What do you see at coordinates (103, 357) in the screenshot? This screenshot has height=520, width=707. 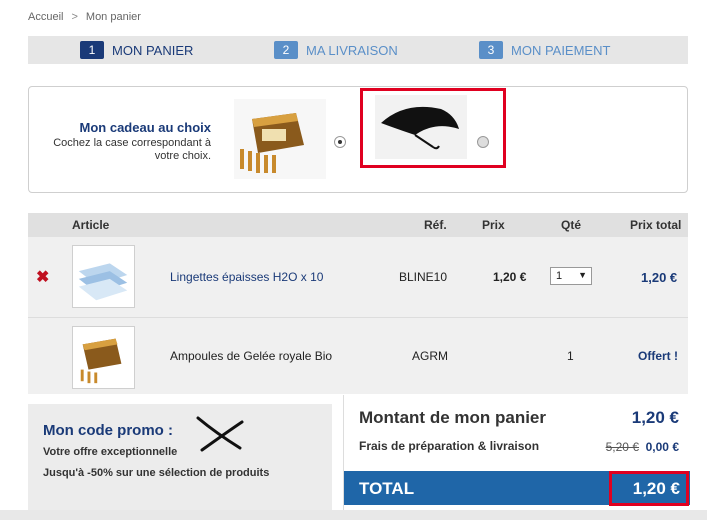 I see `royal-jelly-product-thumbnail` at bounding box center [103, 357].